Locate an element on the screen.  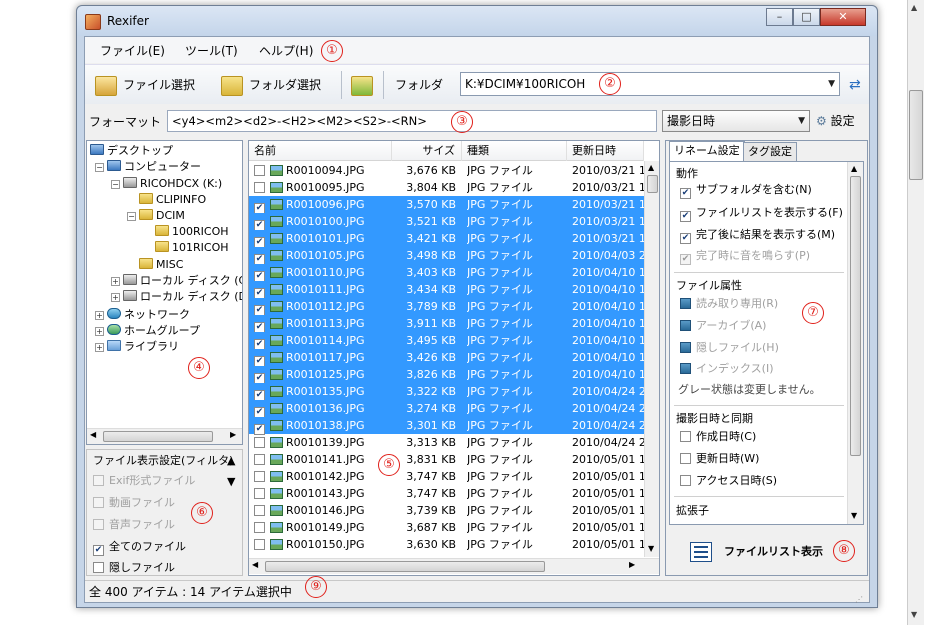
tab-rename-settings: リネーム設定 is located at coordinates (707, 151).